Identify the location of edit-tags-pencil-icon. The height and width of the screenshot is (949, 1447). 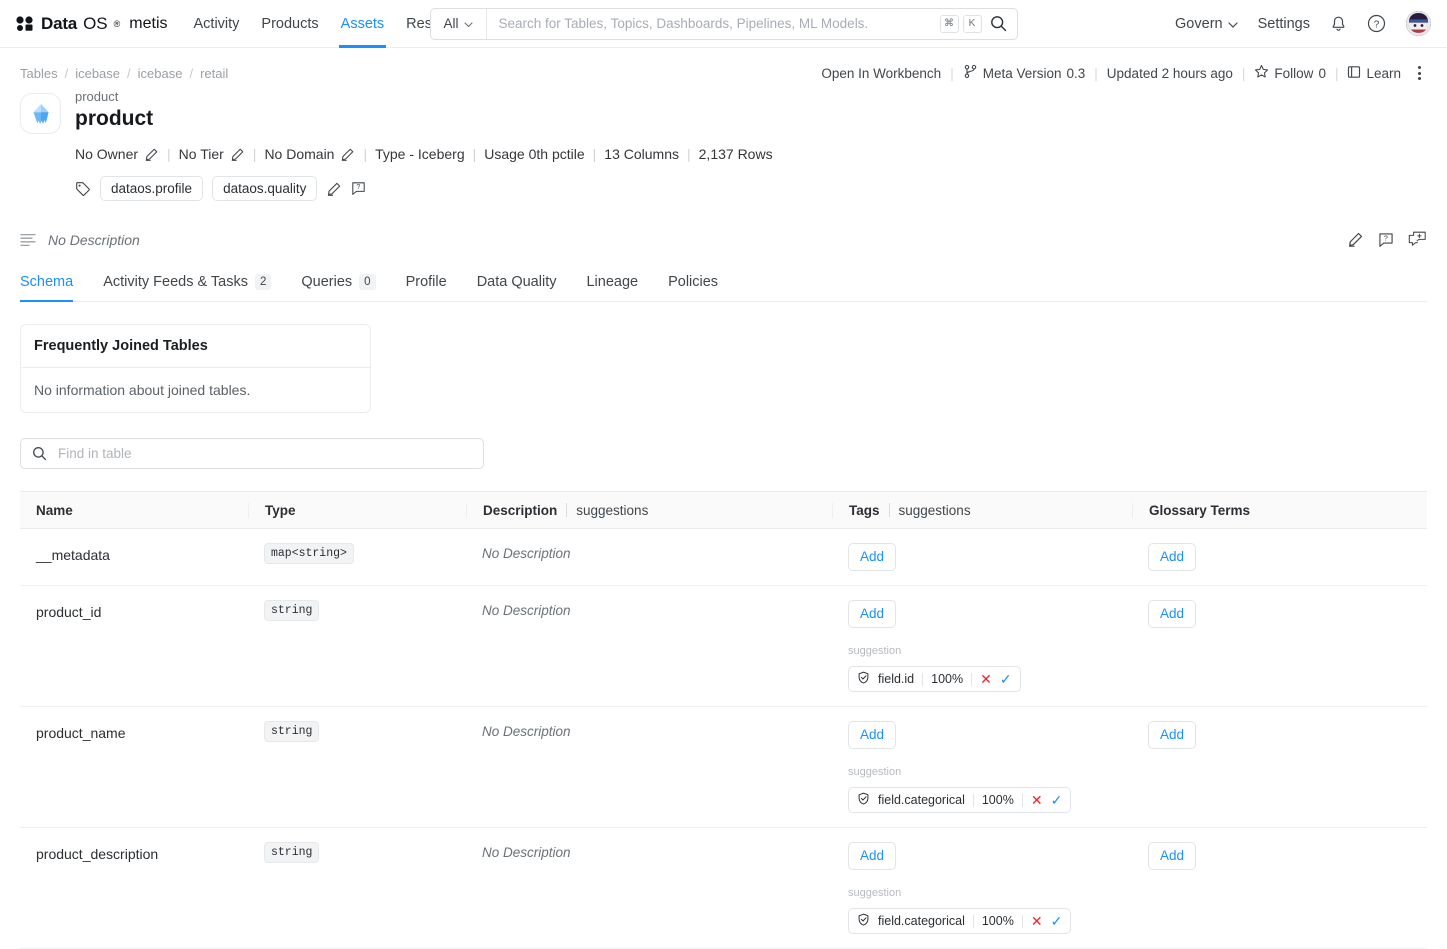
(334, 189).